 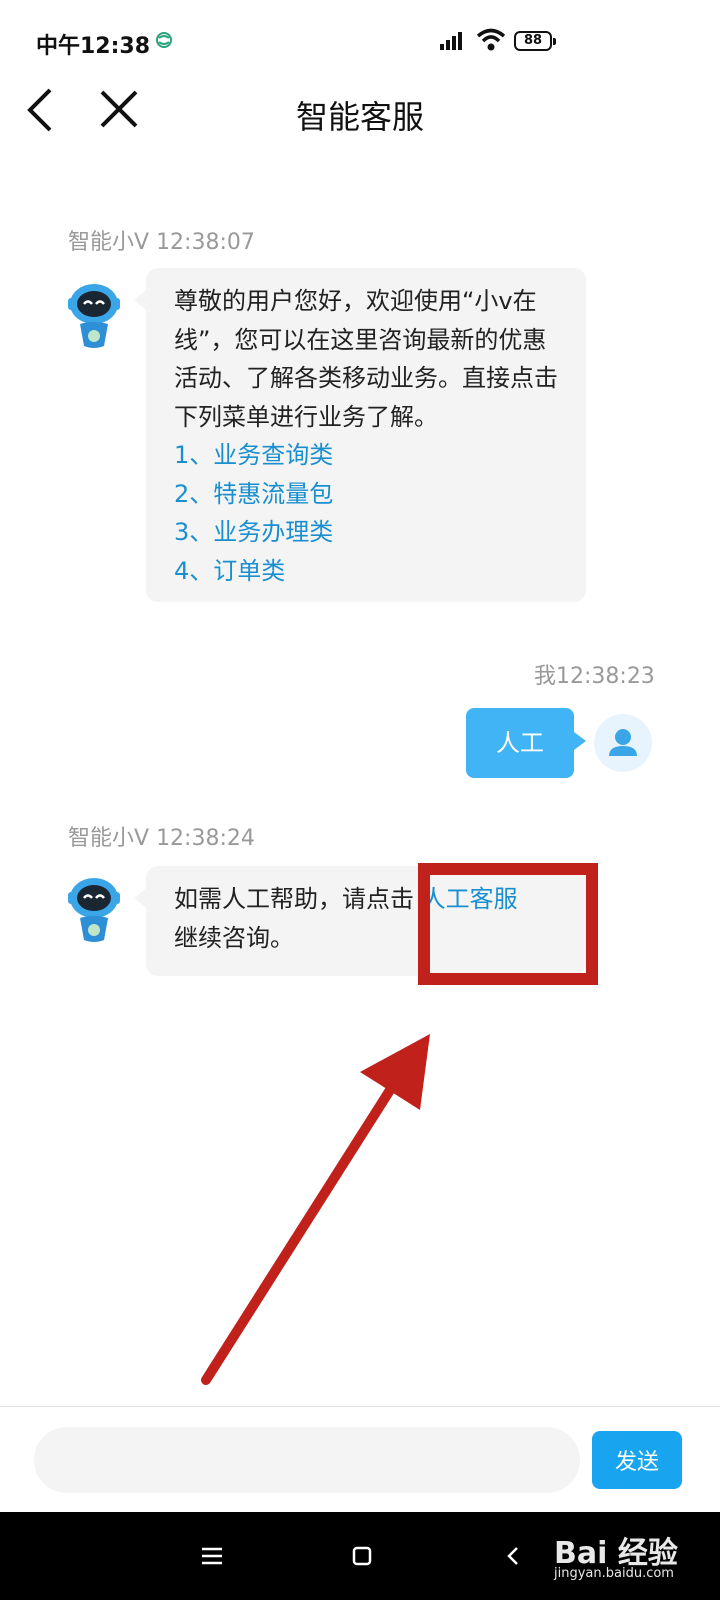 What do you see at coordinates (212, 1556) in the screenshot?
I see `menu-icon` at bounding box center [212, 1556].